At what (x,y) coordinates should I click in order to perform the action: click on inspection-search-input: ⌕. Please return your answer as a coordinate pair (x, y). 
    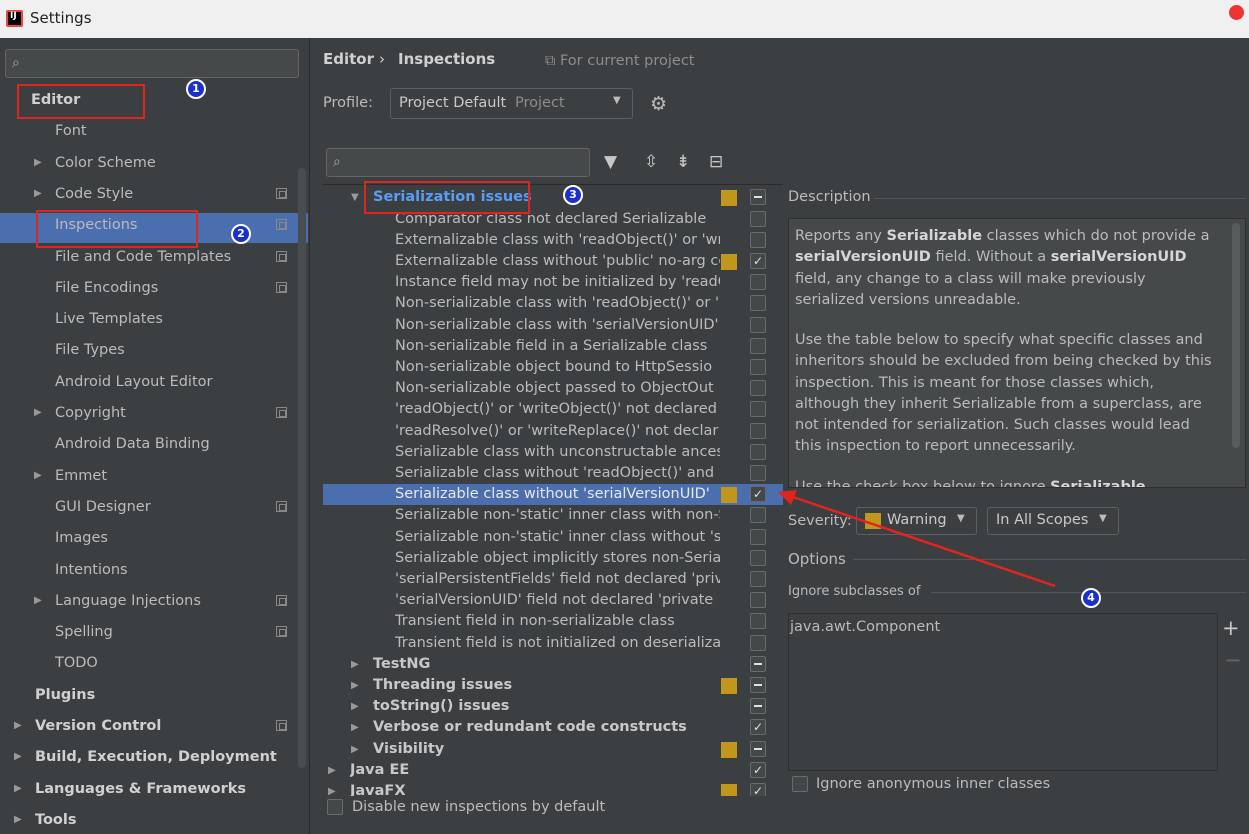
    Looking at the image, I should click on (458, 162).